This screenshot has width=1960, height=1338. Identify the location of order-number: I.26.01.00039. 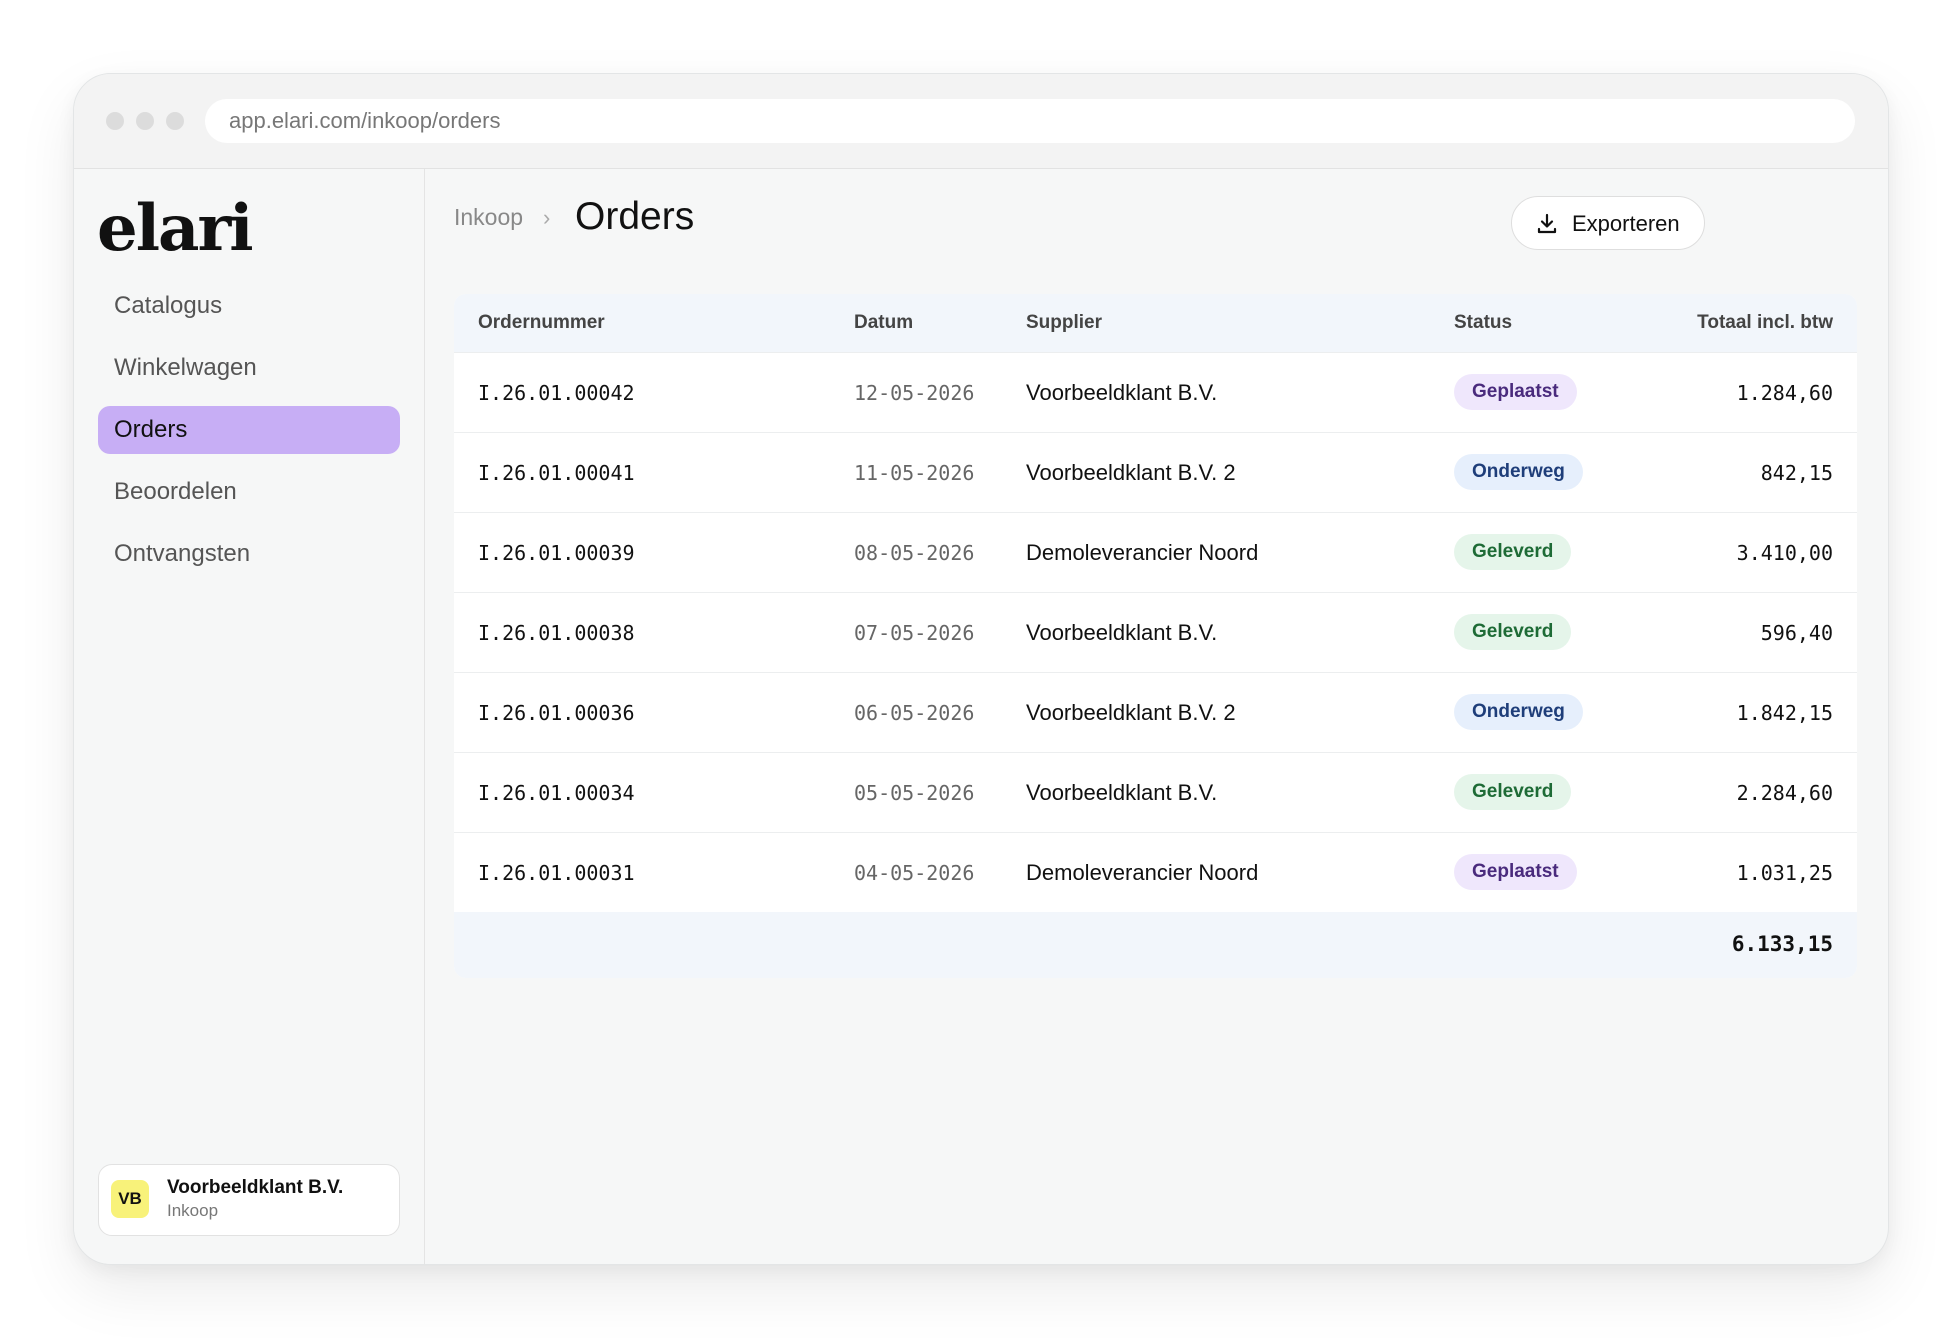
(556, 553).